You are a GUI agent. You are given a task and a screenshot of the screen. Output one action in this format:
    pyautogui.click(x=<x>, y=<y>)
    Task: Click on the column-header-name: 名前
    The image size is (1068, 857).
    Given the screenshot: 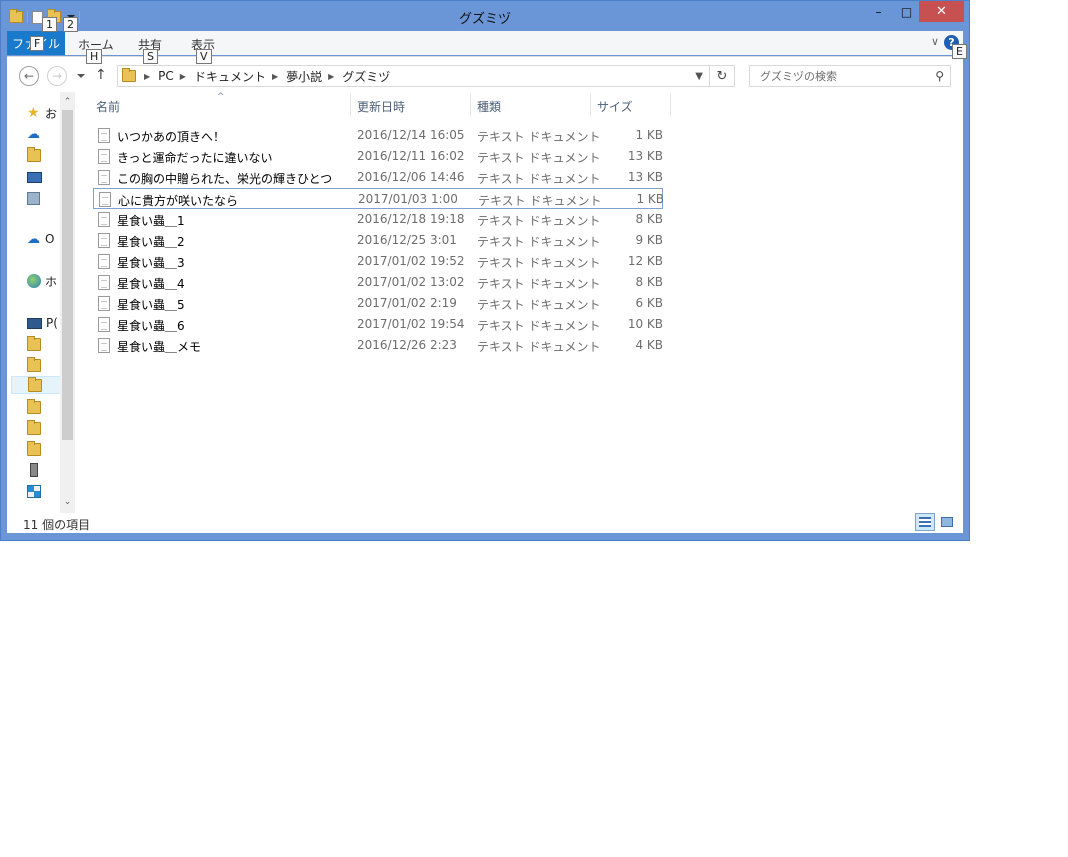 What is the action you would take?
    pyautogui.click(x=108, y=106)
    